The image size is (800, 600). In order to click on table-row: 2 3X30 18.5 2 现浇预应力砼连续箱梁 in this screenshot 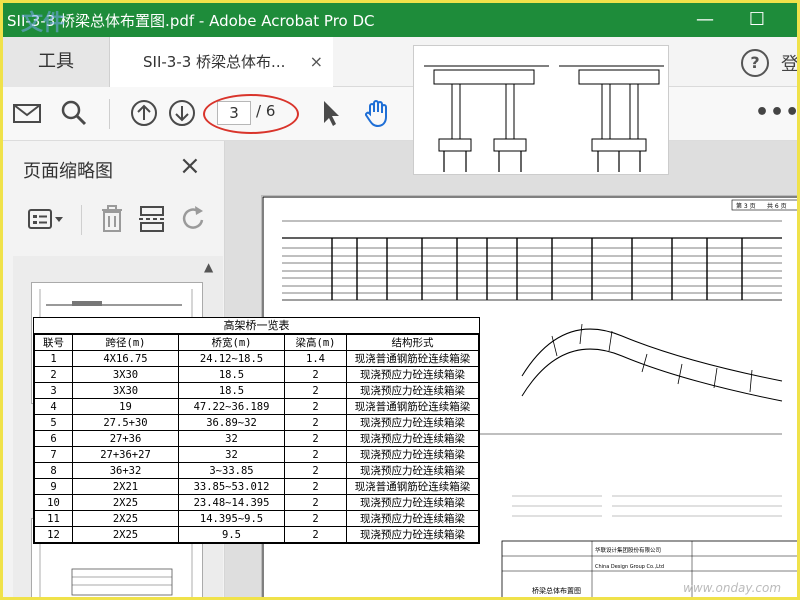, I will do `click(256, 374)`.